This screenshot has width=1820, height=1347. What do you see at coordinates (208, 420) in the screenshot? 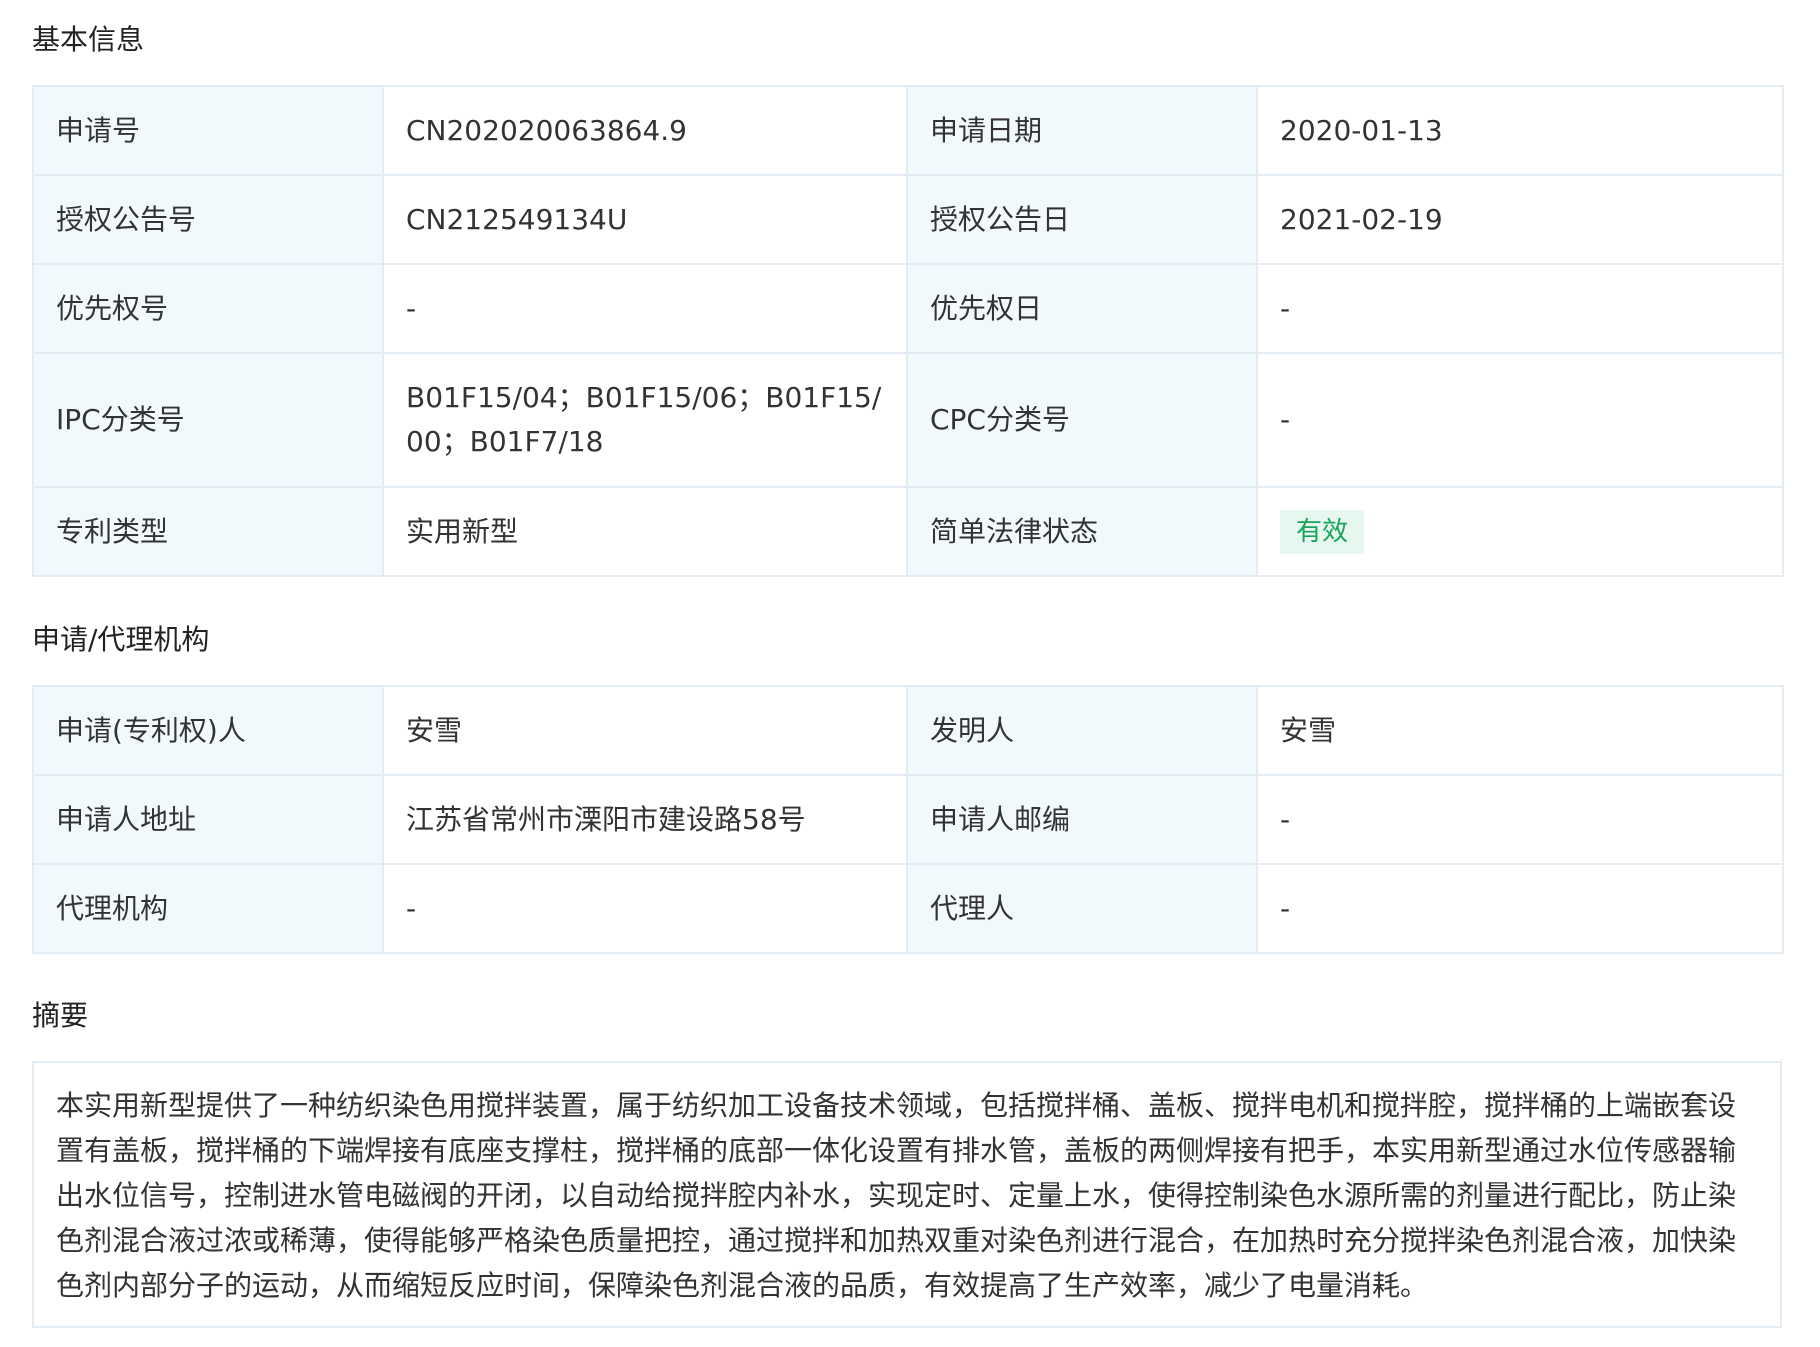
I see `ipc-label: IPC分类号` at bounding box center [208, 420].